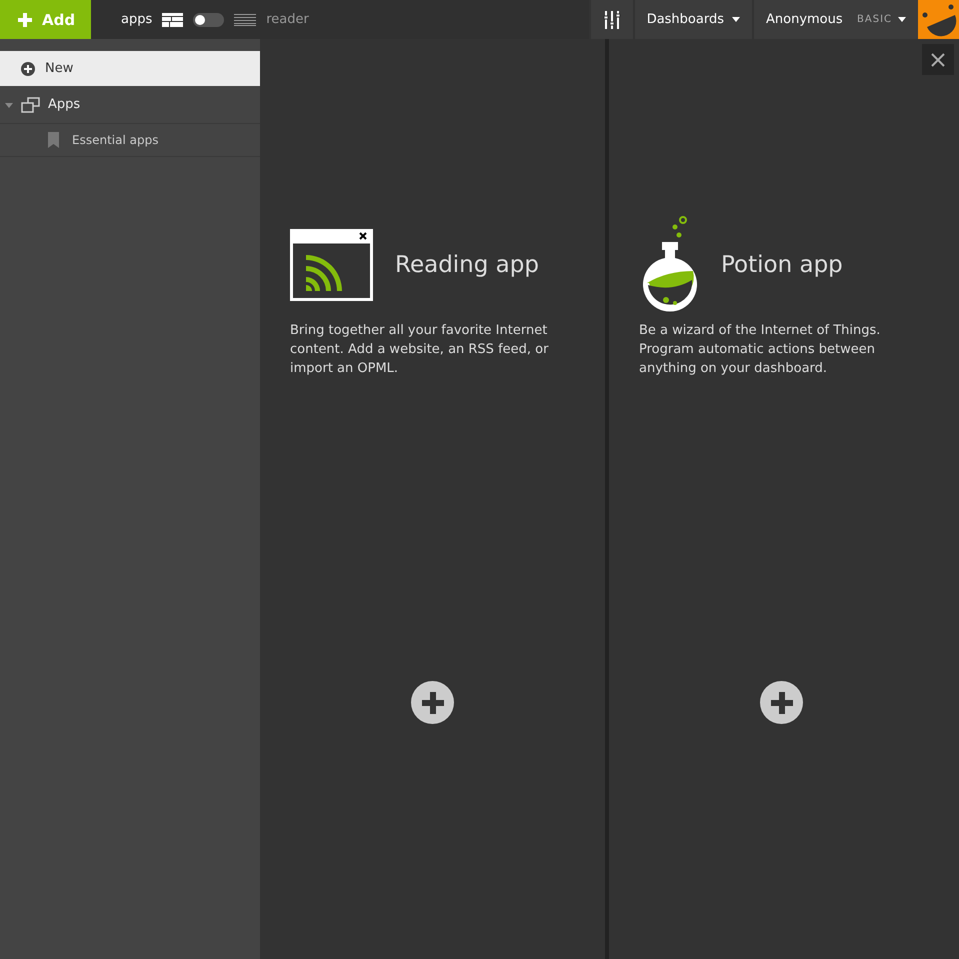  What do you see at coordinates (135, 68) in the screenshot?
I see `new-input: New` at bounding box center [135, 68].